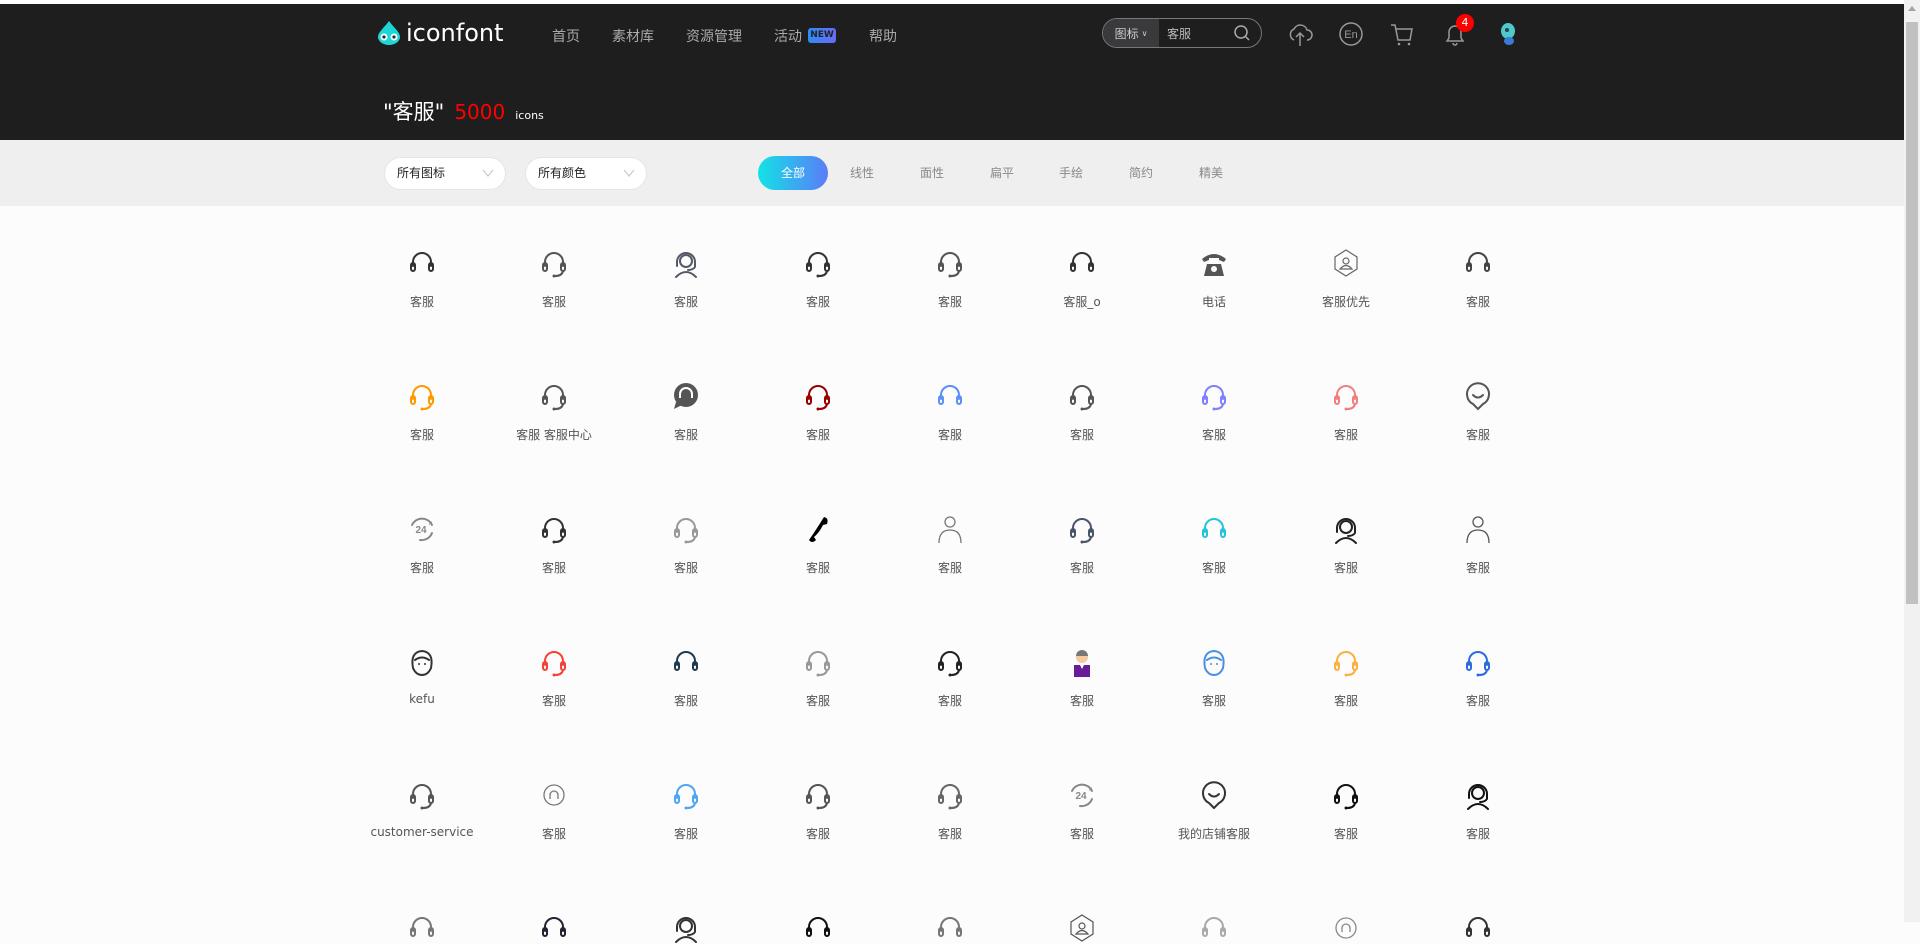  Describe the element at coordinates (932, 173) in the screenshot. I see `tab-fill: 面性` at that location.